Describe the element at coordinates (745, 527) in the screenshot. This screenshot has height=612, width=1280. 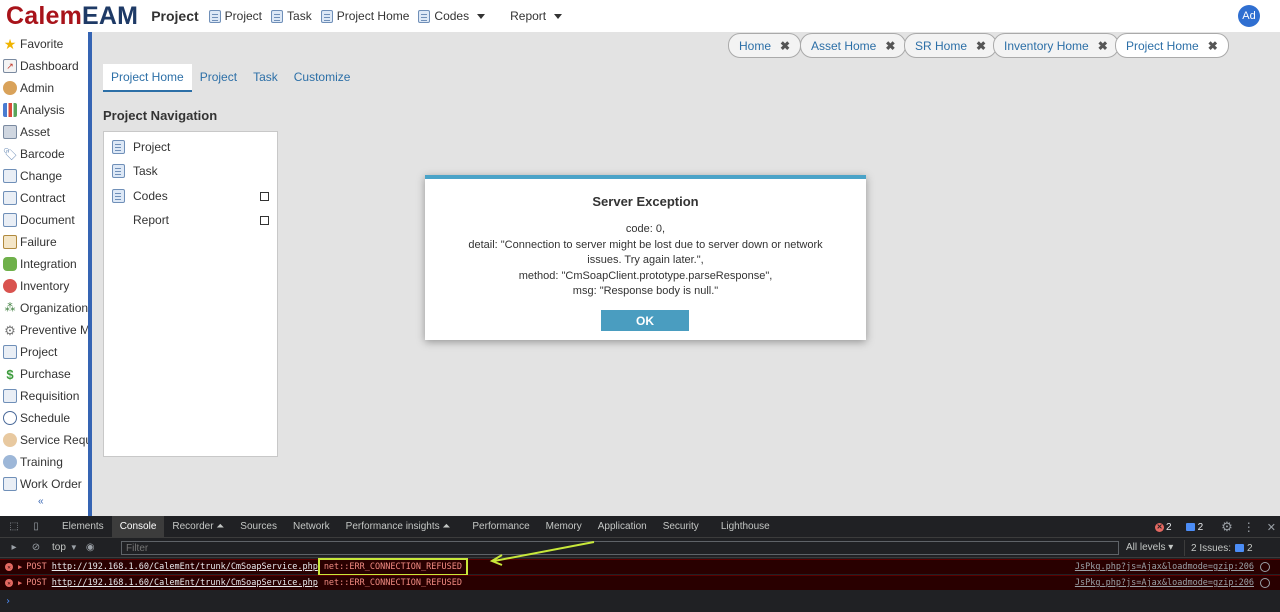
I see `devtools-tab-lighthouse: Lighthouse` at that location.